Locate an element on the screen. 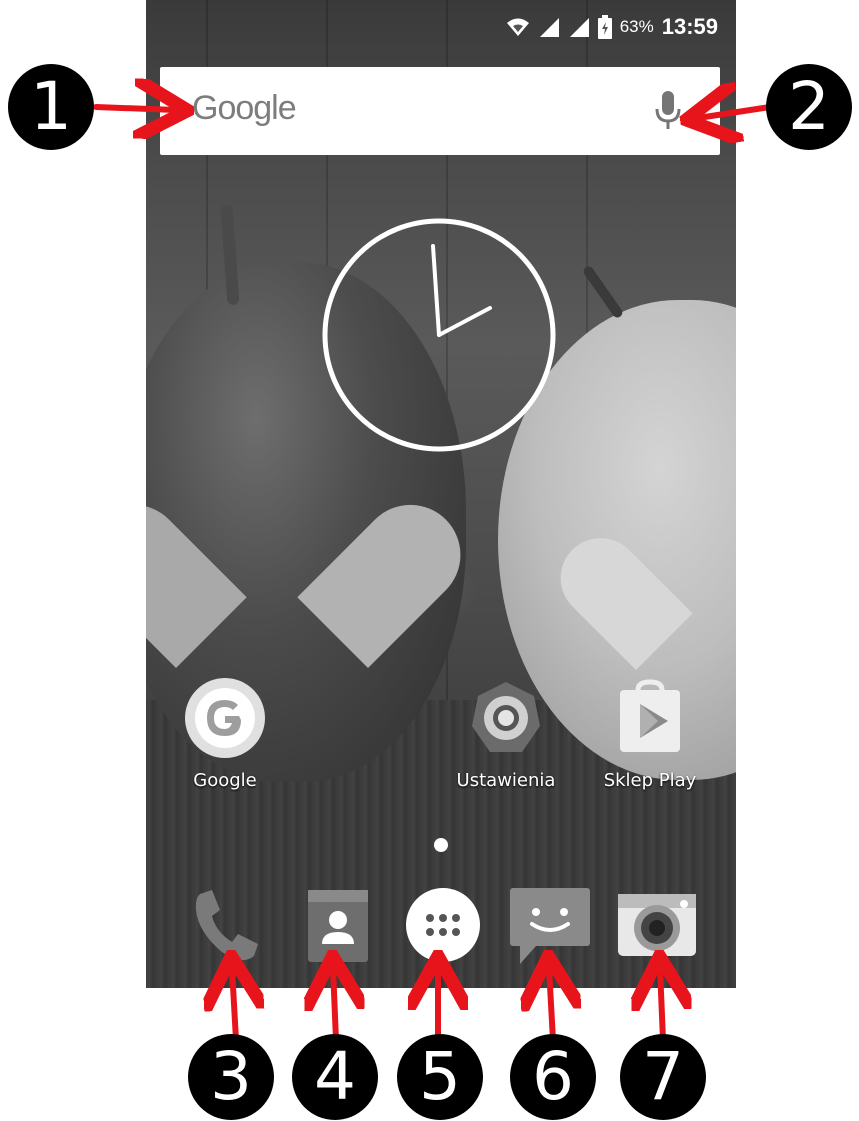 This screenshot has width=859, height=1121. callout-4: 4 is located at coordinates (335, 1077).